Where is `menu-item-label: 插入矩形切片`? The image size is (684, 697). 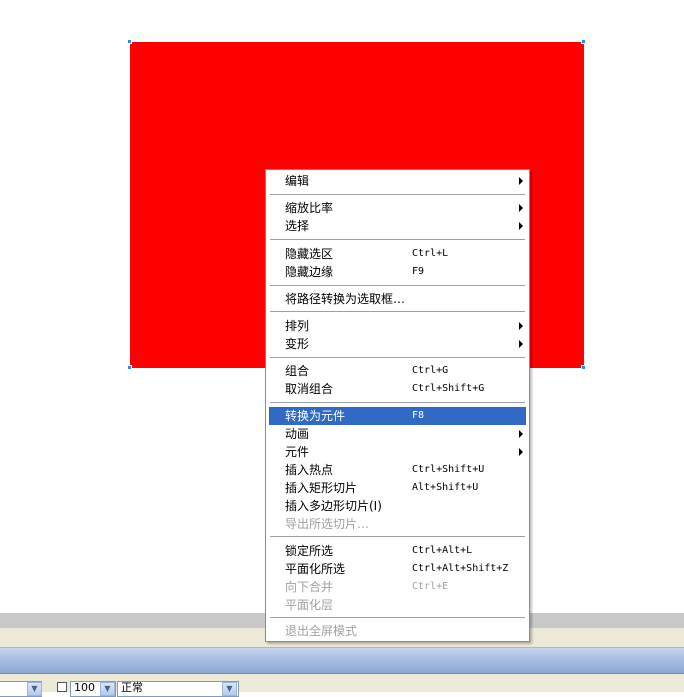
menu-item-label: 插入矩形切片 is located at coordinates (321, 488).